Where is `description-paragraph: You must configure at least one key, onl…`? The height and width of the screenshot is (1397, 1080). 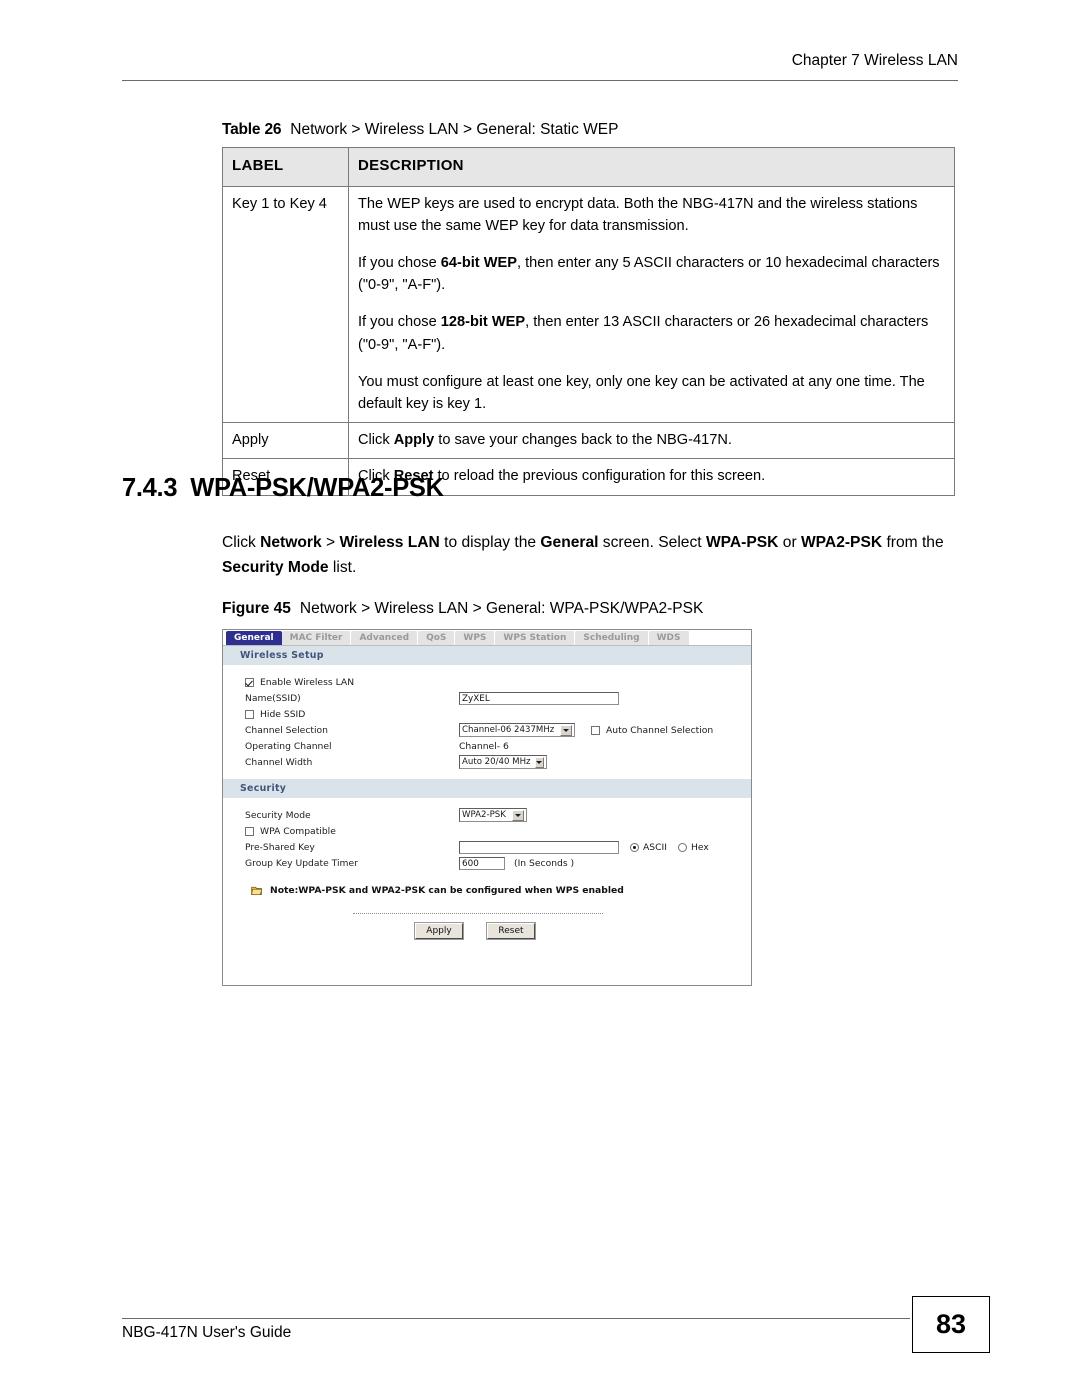 description-paragraph: You must configure at least one key, onl… is located at coordinates (641, 392).